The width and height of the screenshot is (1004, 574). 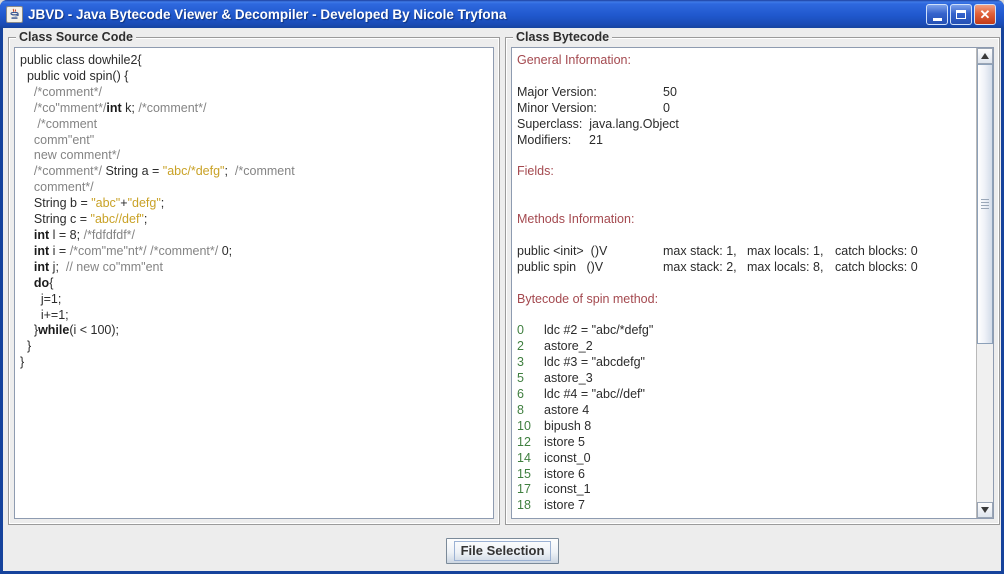 I want to click on window-controls: ✕, so click(x=961, y=14).